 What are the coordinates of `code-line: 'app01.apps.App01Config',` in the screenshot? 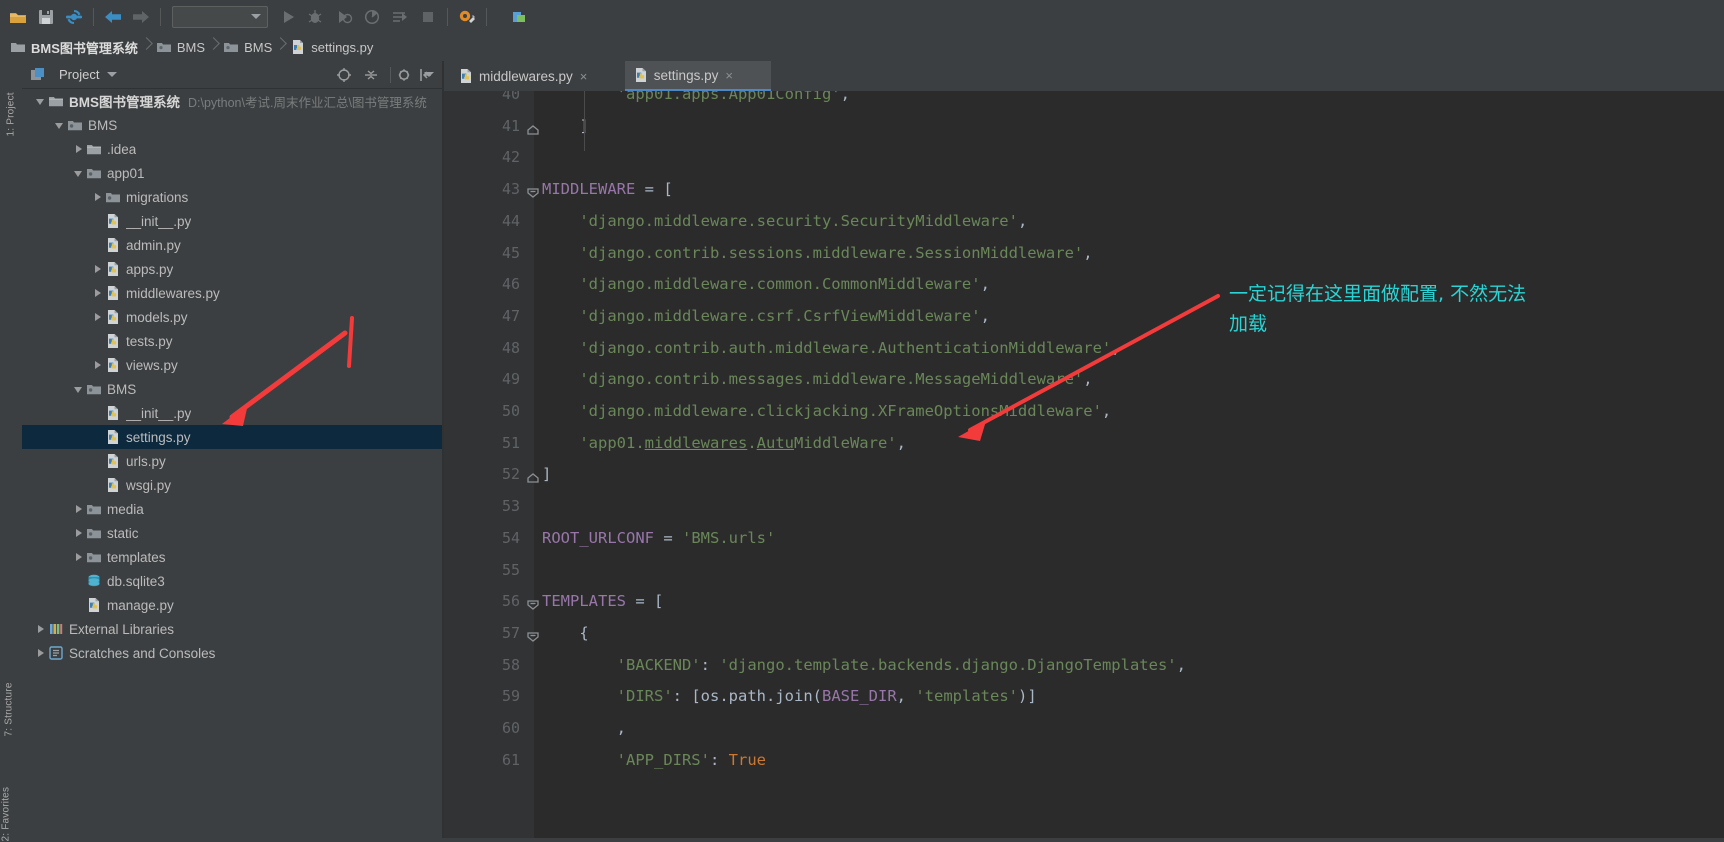 It's located at (696, 97).